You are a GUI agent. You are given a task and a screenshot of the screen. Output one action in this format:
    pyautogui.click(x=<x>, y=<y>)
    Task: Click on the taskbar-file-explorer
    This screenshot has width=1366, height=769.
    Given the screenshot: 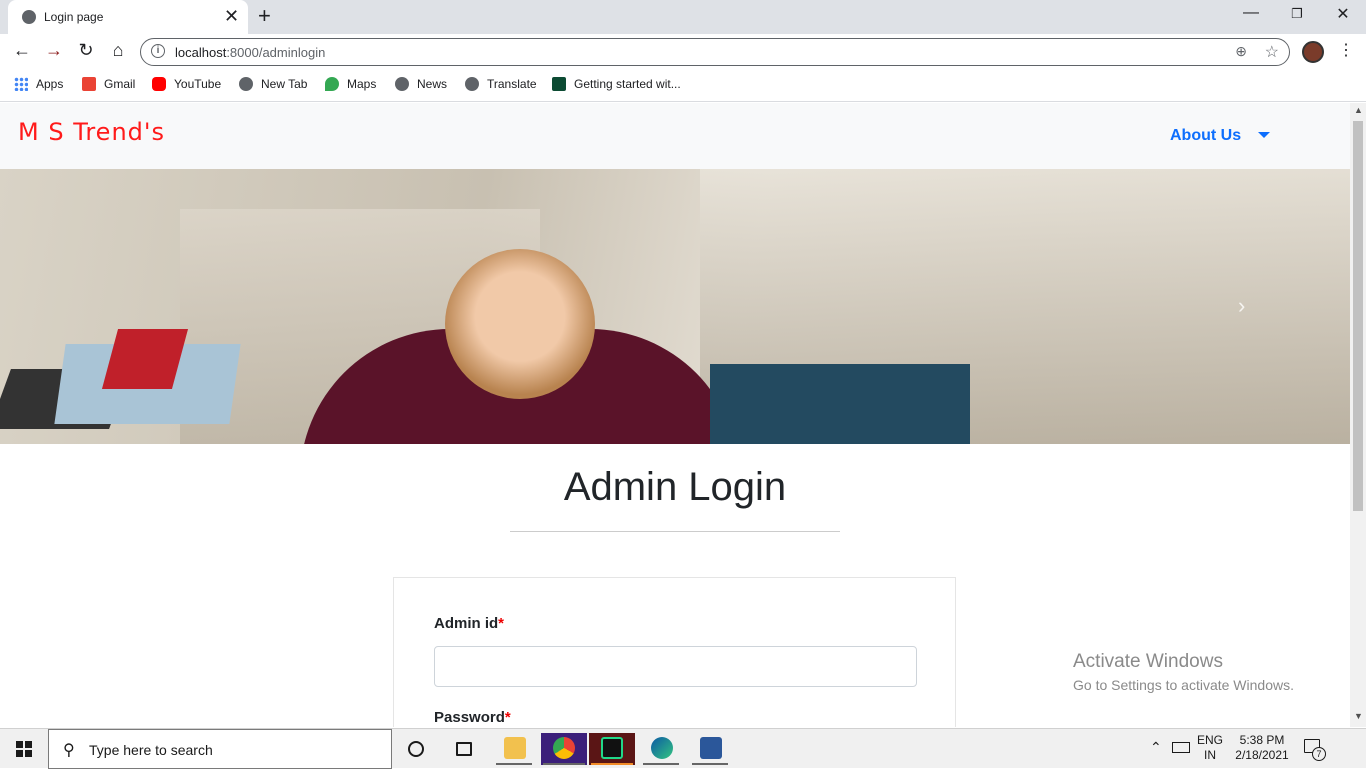 What is the action you would take?
    pyautogui.click(x=514, y=749)
    